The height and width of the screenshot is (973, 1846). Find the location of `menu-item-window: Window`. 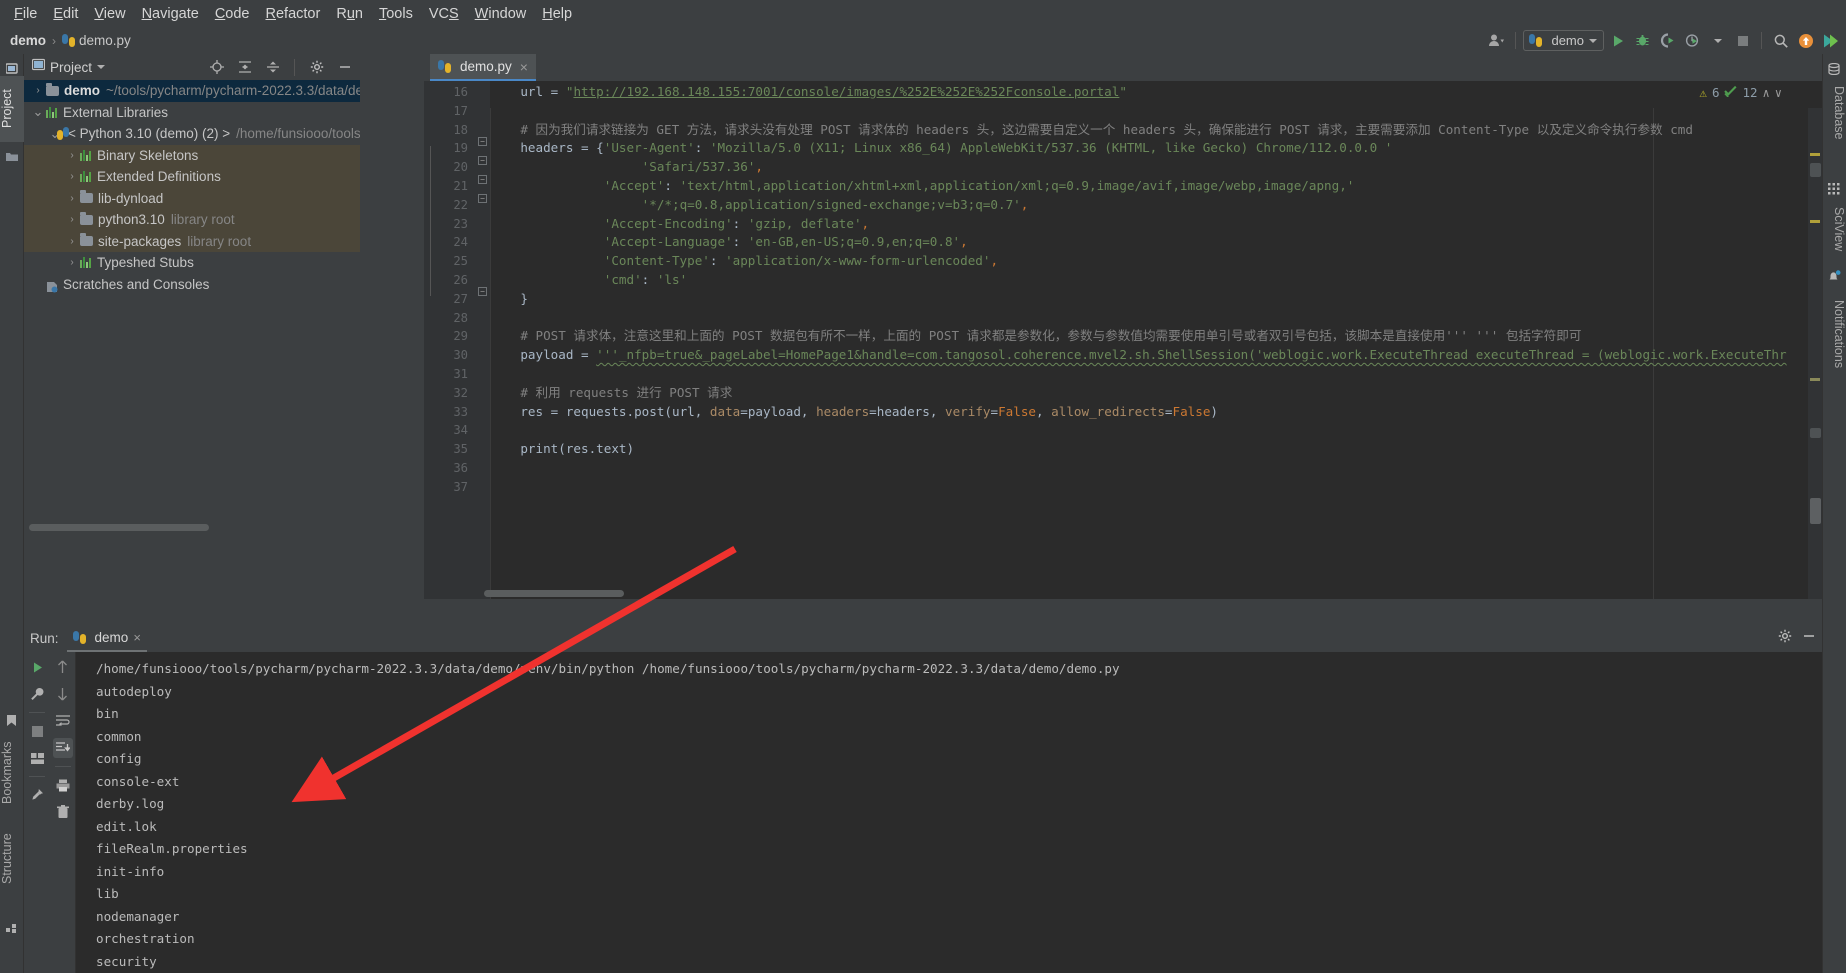

menu-item-window: Window is located at coordinates (501, 14).